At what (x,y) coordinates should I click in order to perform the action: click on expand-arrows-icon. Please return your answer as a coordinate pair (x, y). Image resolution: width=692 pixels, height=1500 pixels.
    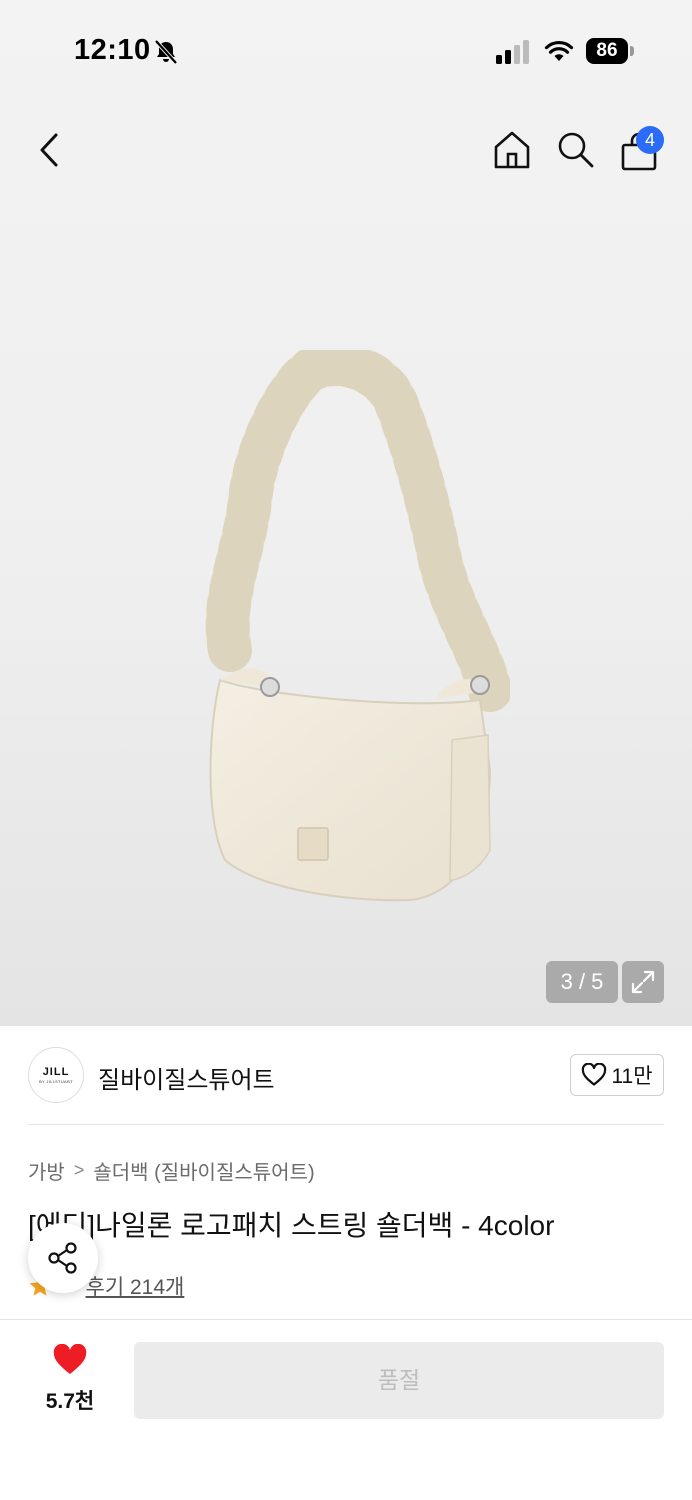
    Looking at the image, I should click on (643, 982).